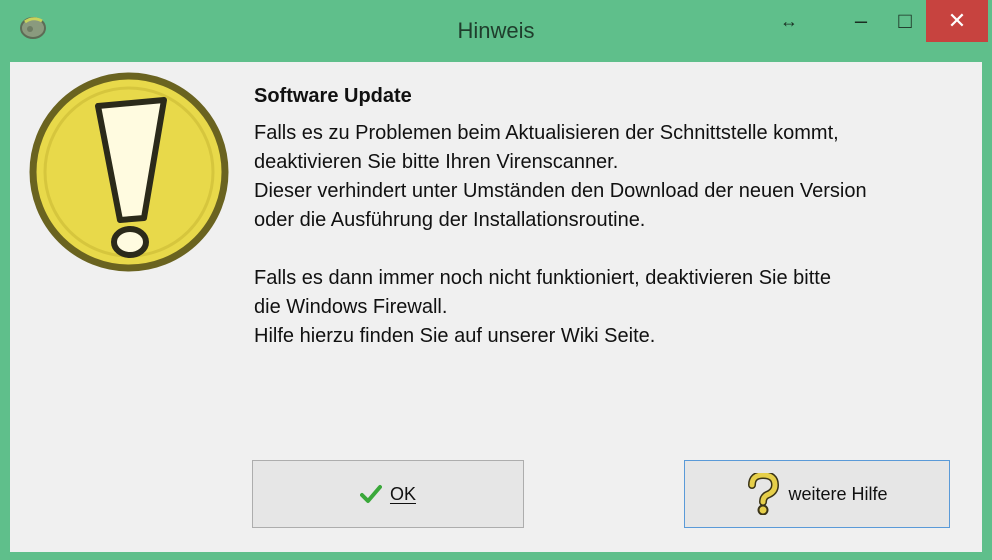  Describe the element at coordinates (861, 21) in the screenshot. I see `minimize-button: –` at that location.